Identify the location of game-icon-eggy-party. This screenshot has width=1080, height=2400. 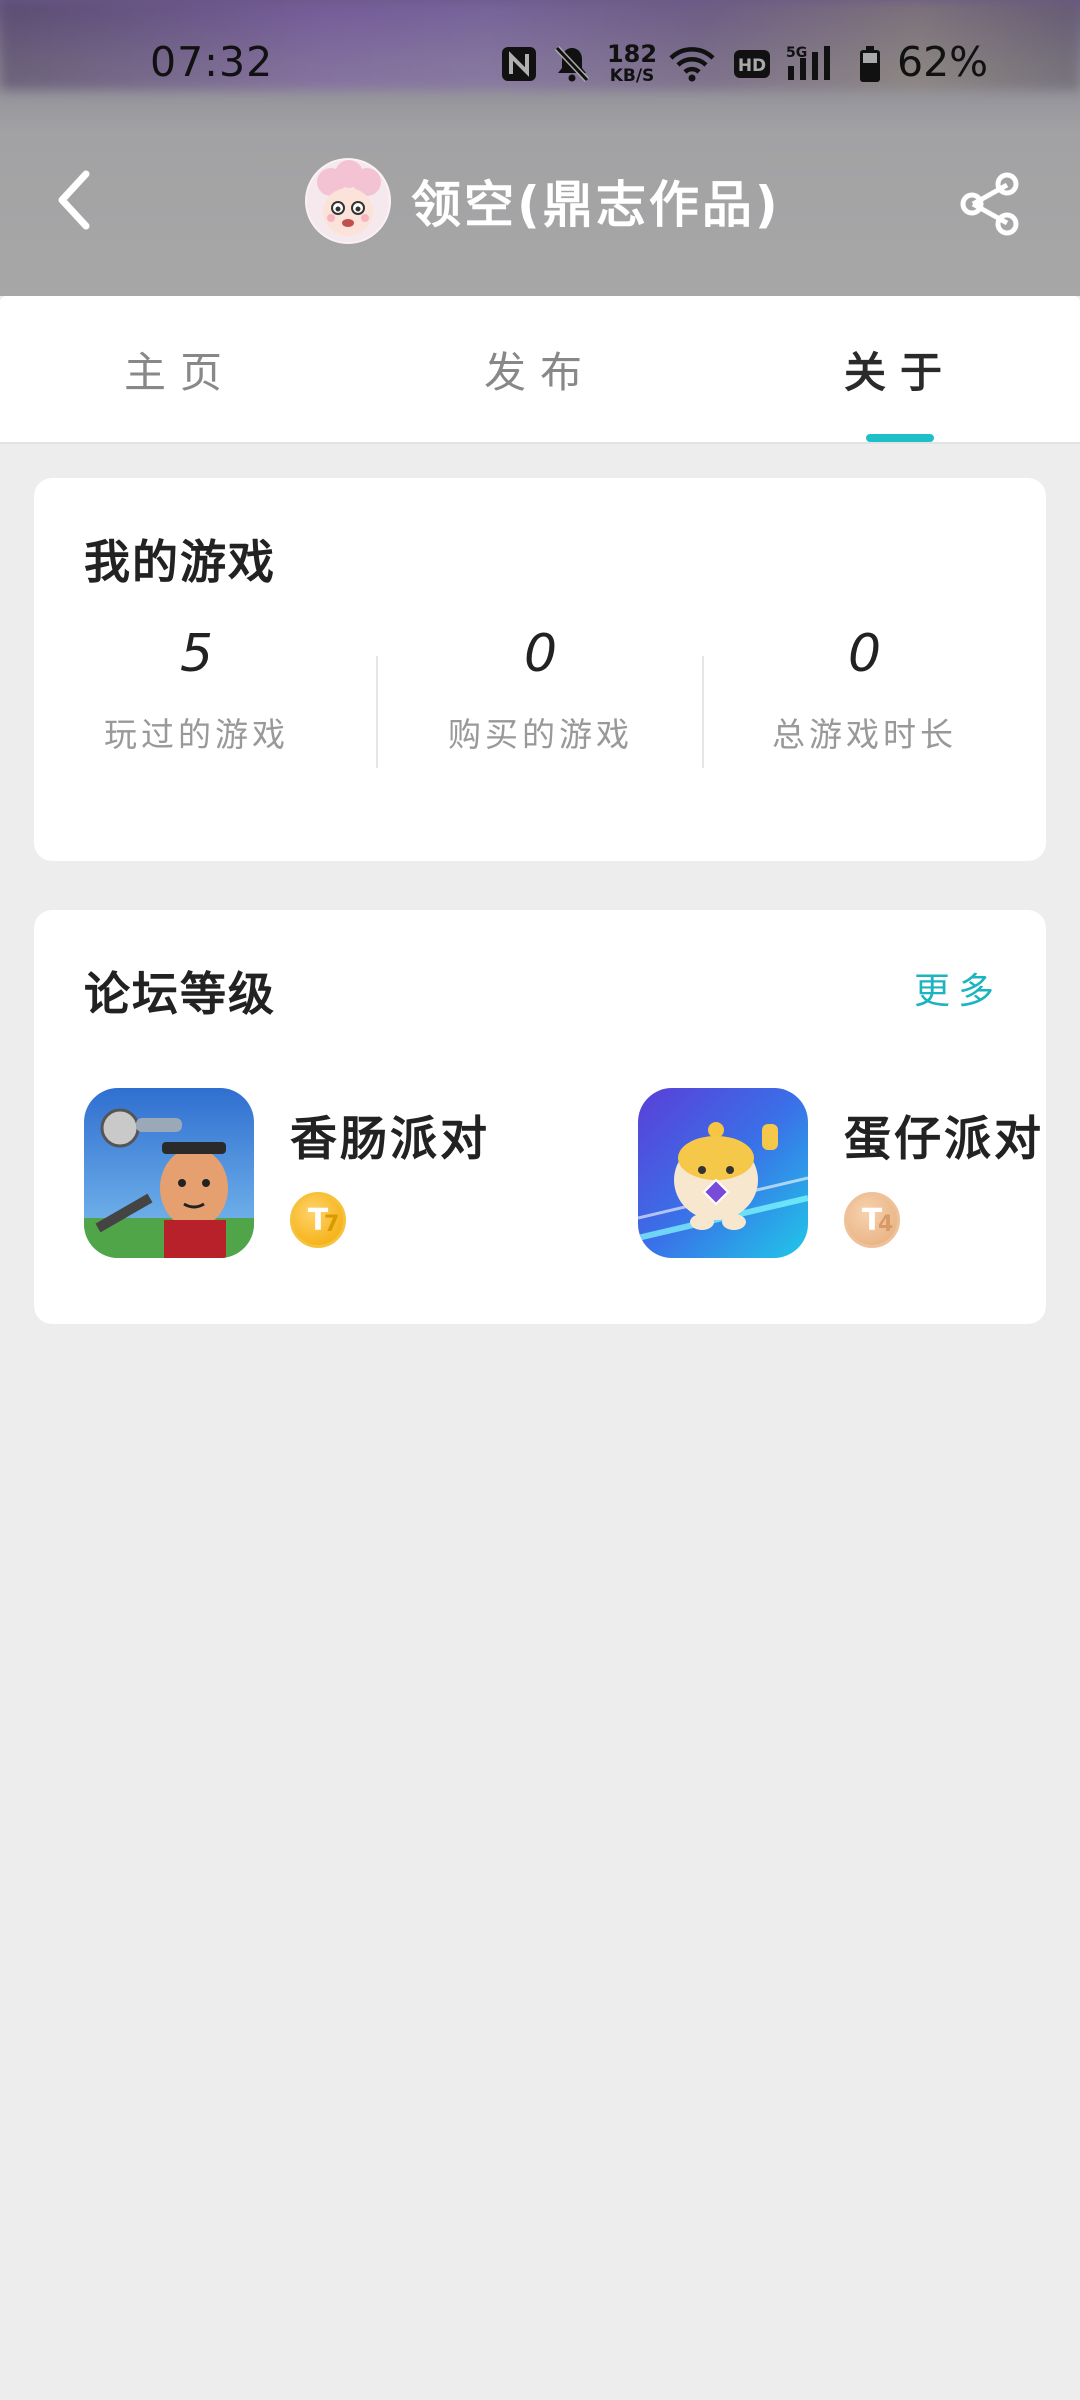
(723, 1173).